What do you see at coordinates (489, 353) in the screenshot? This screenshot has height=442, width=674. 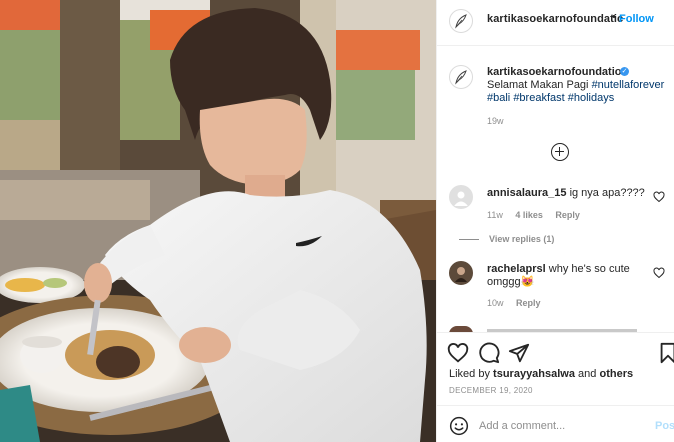 I see `comment-bubble-icon` at bounding box center [489, 353].